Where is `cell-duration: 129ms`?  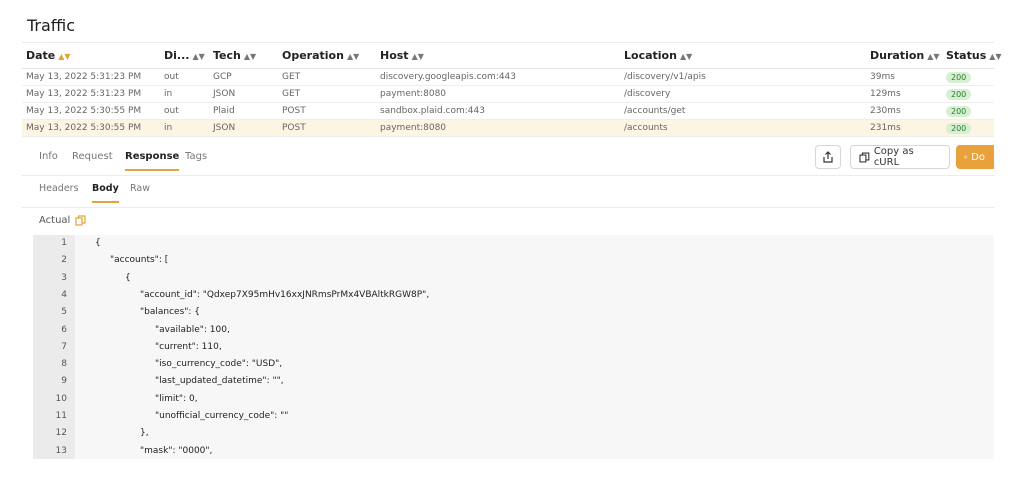 cell-duration: 129ms is located at coordinates (885, 94).